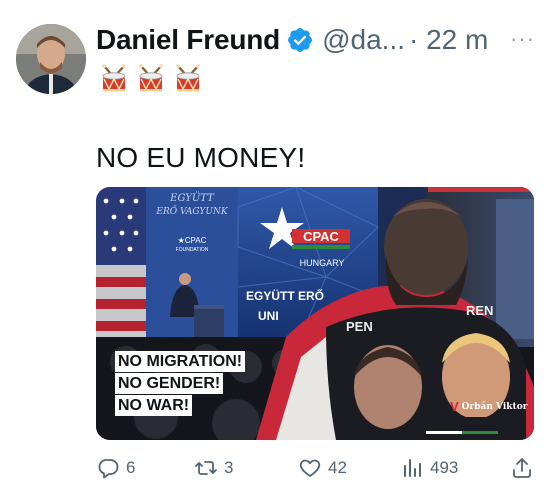  Describe the element at coordinates (188, 40) in the screenshot. I see `author-name: Daniel Freund` at that location.